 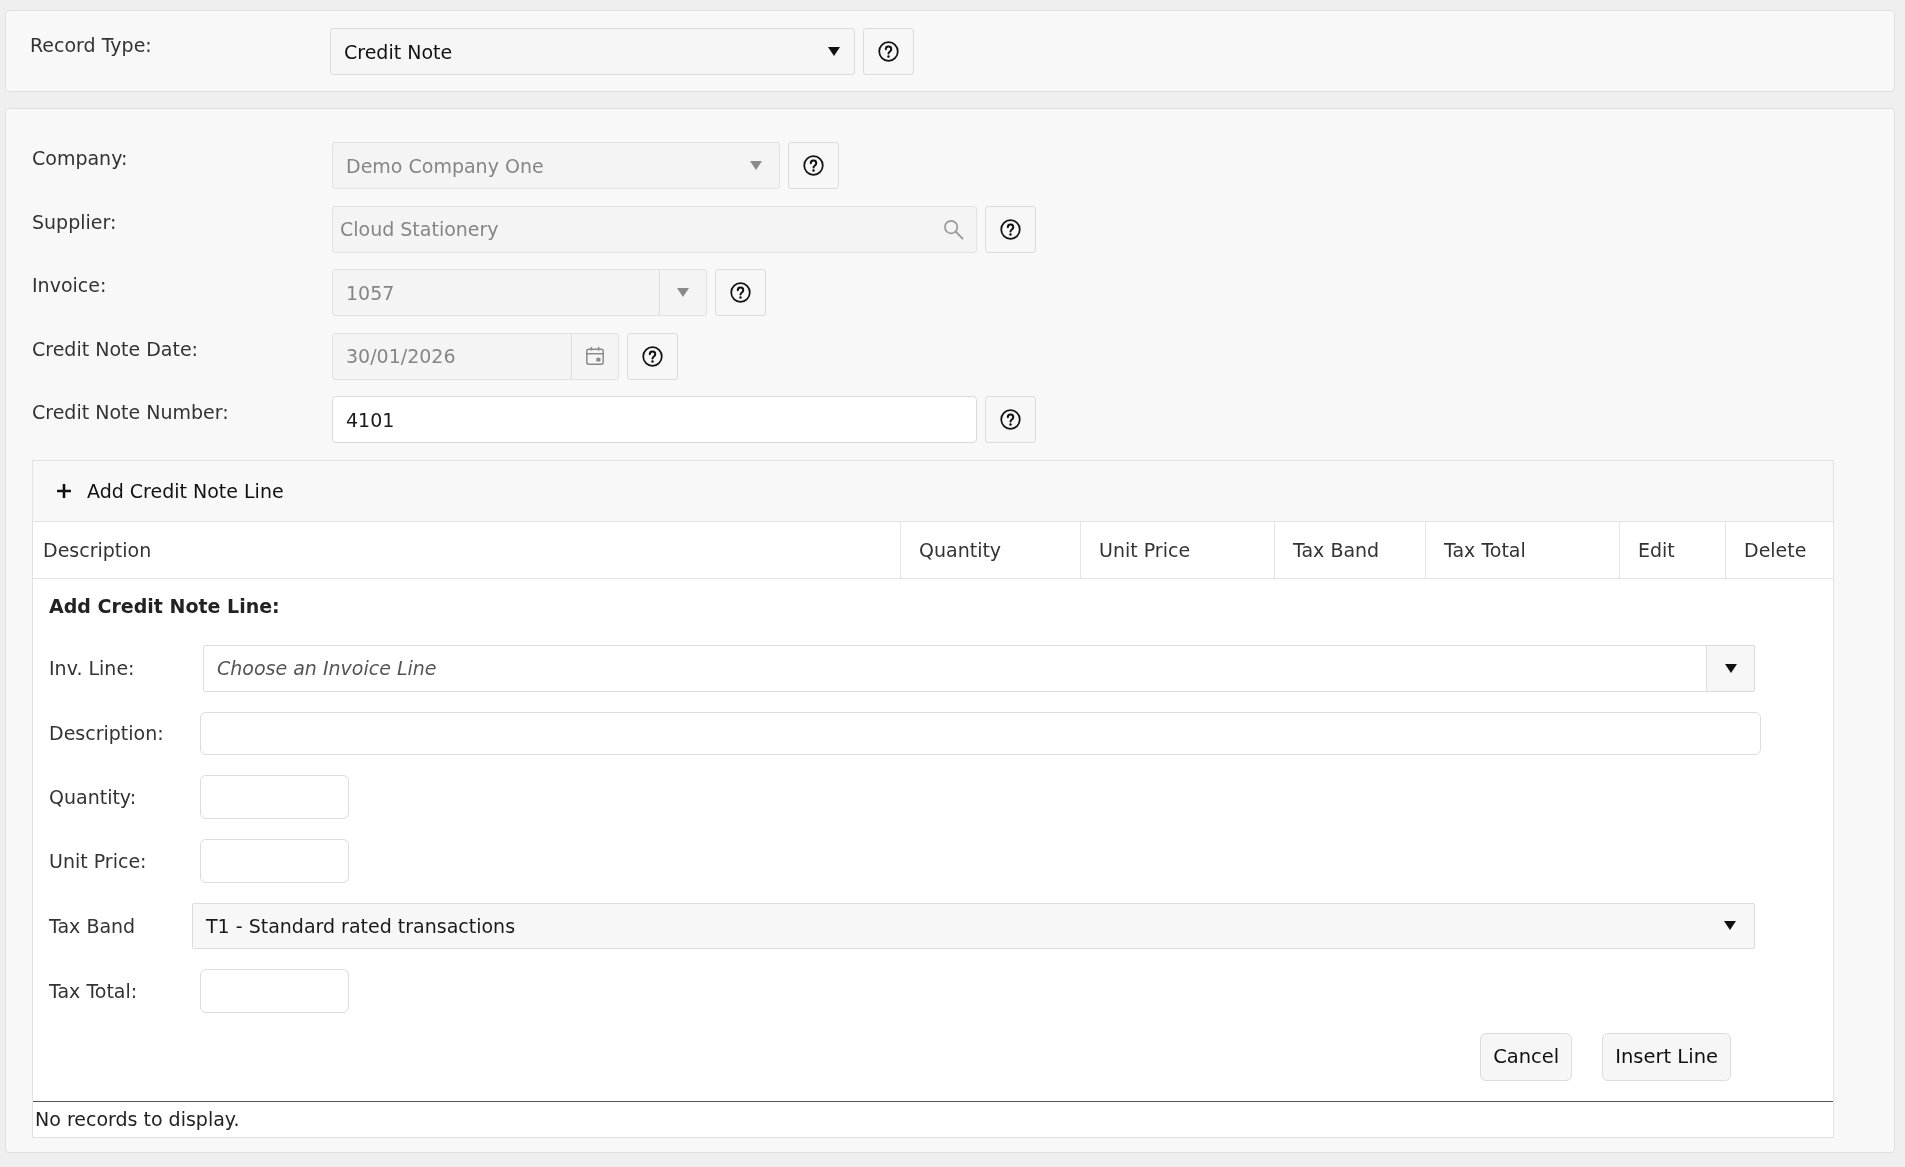 I want to click on column-header: Edit, so click(x=1672, y=549).